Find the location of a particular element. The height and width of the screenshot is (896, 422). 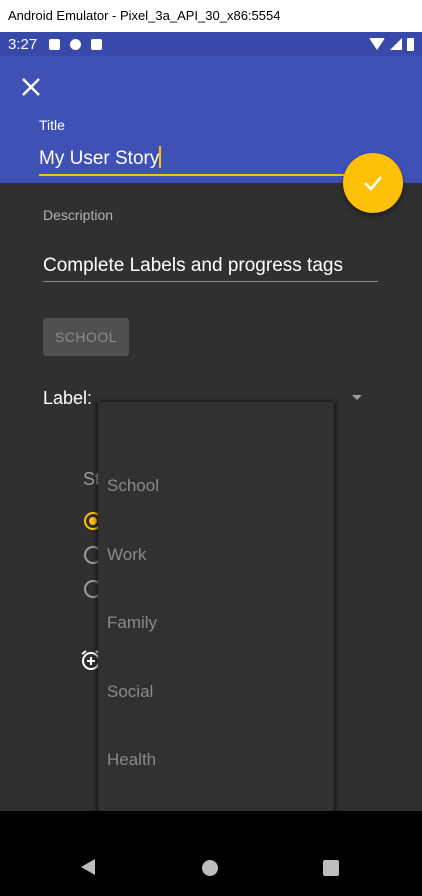

dropdown-option-family: Family is located at coordinates (216, 623).